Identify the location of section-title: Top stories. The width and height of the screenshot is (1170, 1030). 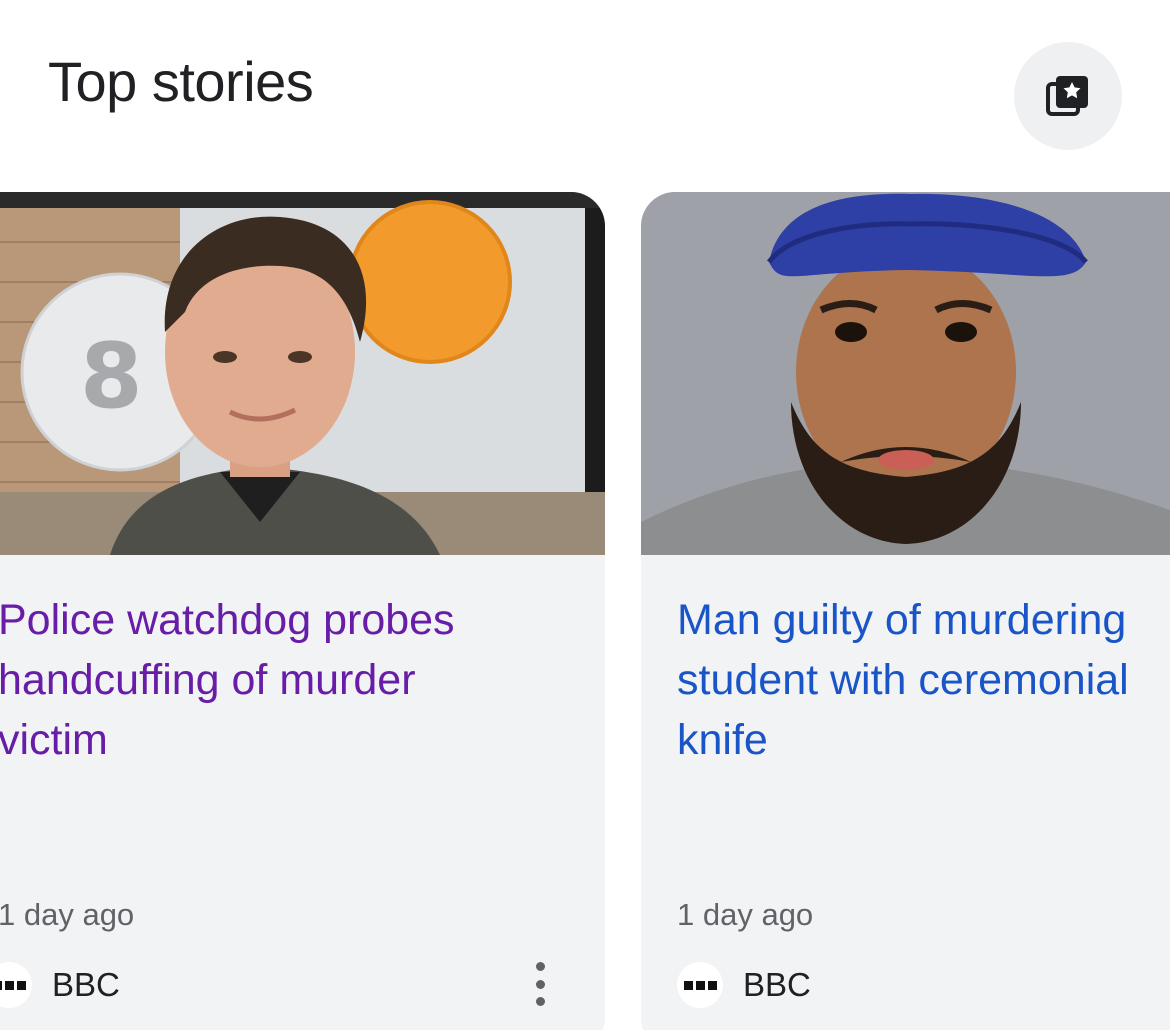
(181, 81).